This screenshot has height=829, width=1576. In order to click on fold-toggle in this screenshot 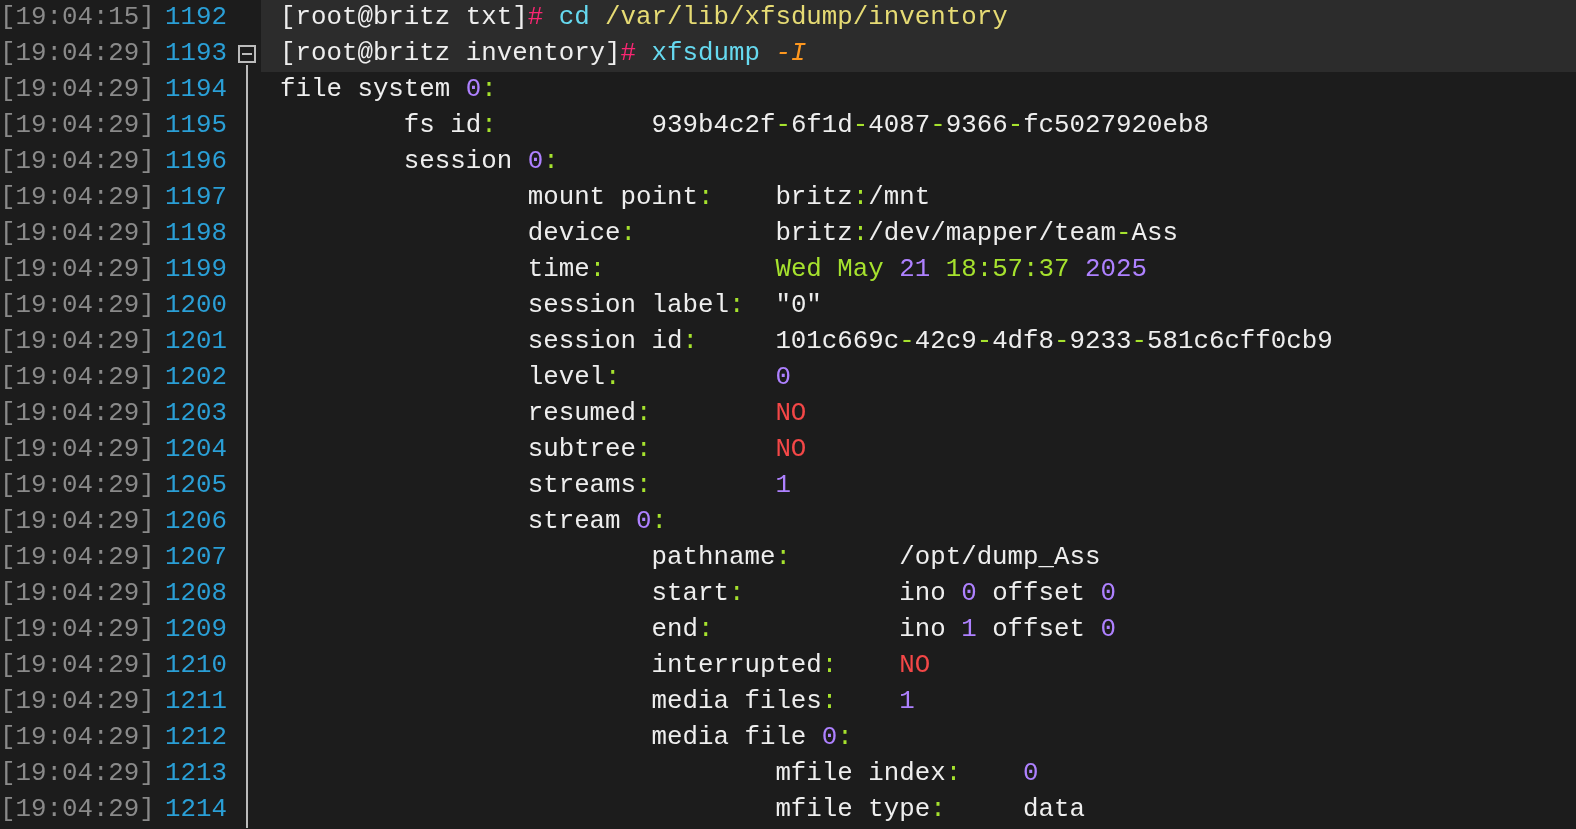, I will do `click(247, 54)`.